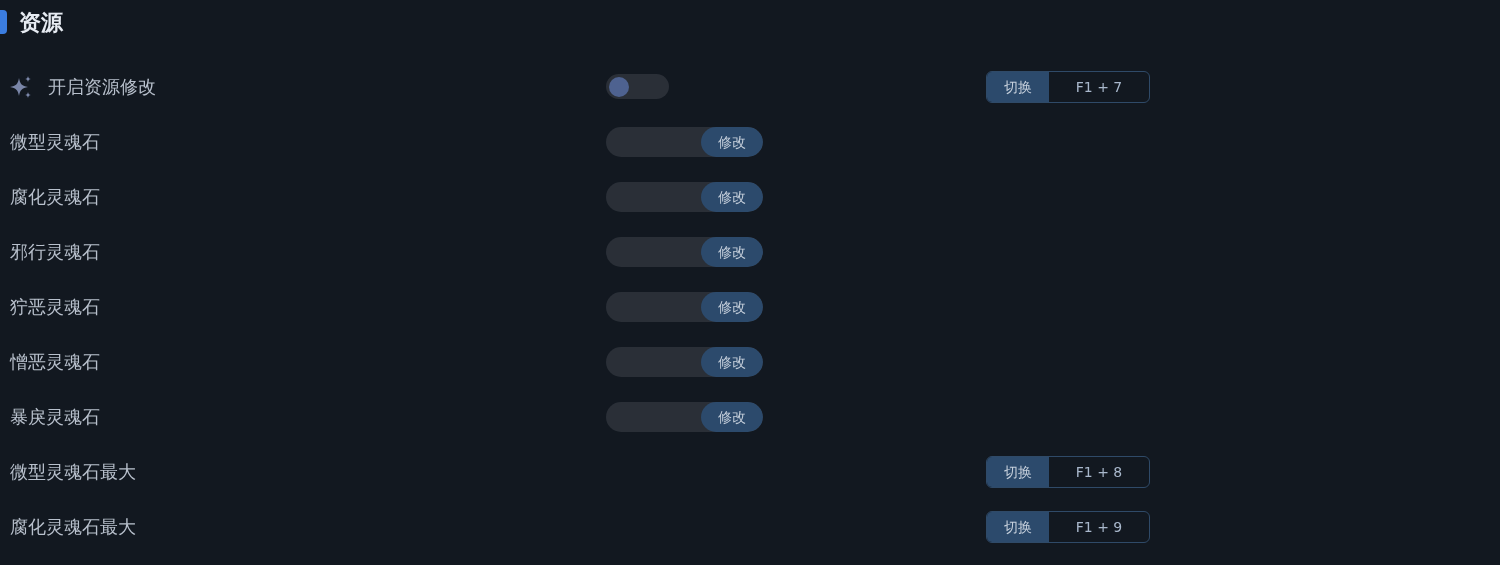  What do you see at coordinates (55, 197) in the screenshot?
I see `row-label: 腐化灵魂石` at bounding box center [55, 197].